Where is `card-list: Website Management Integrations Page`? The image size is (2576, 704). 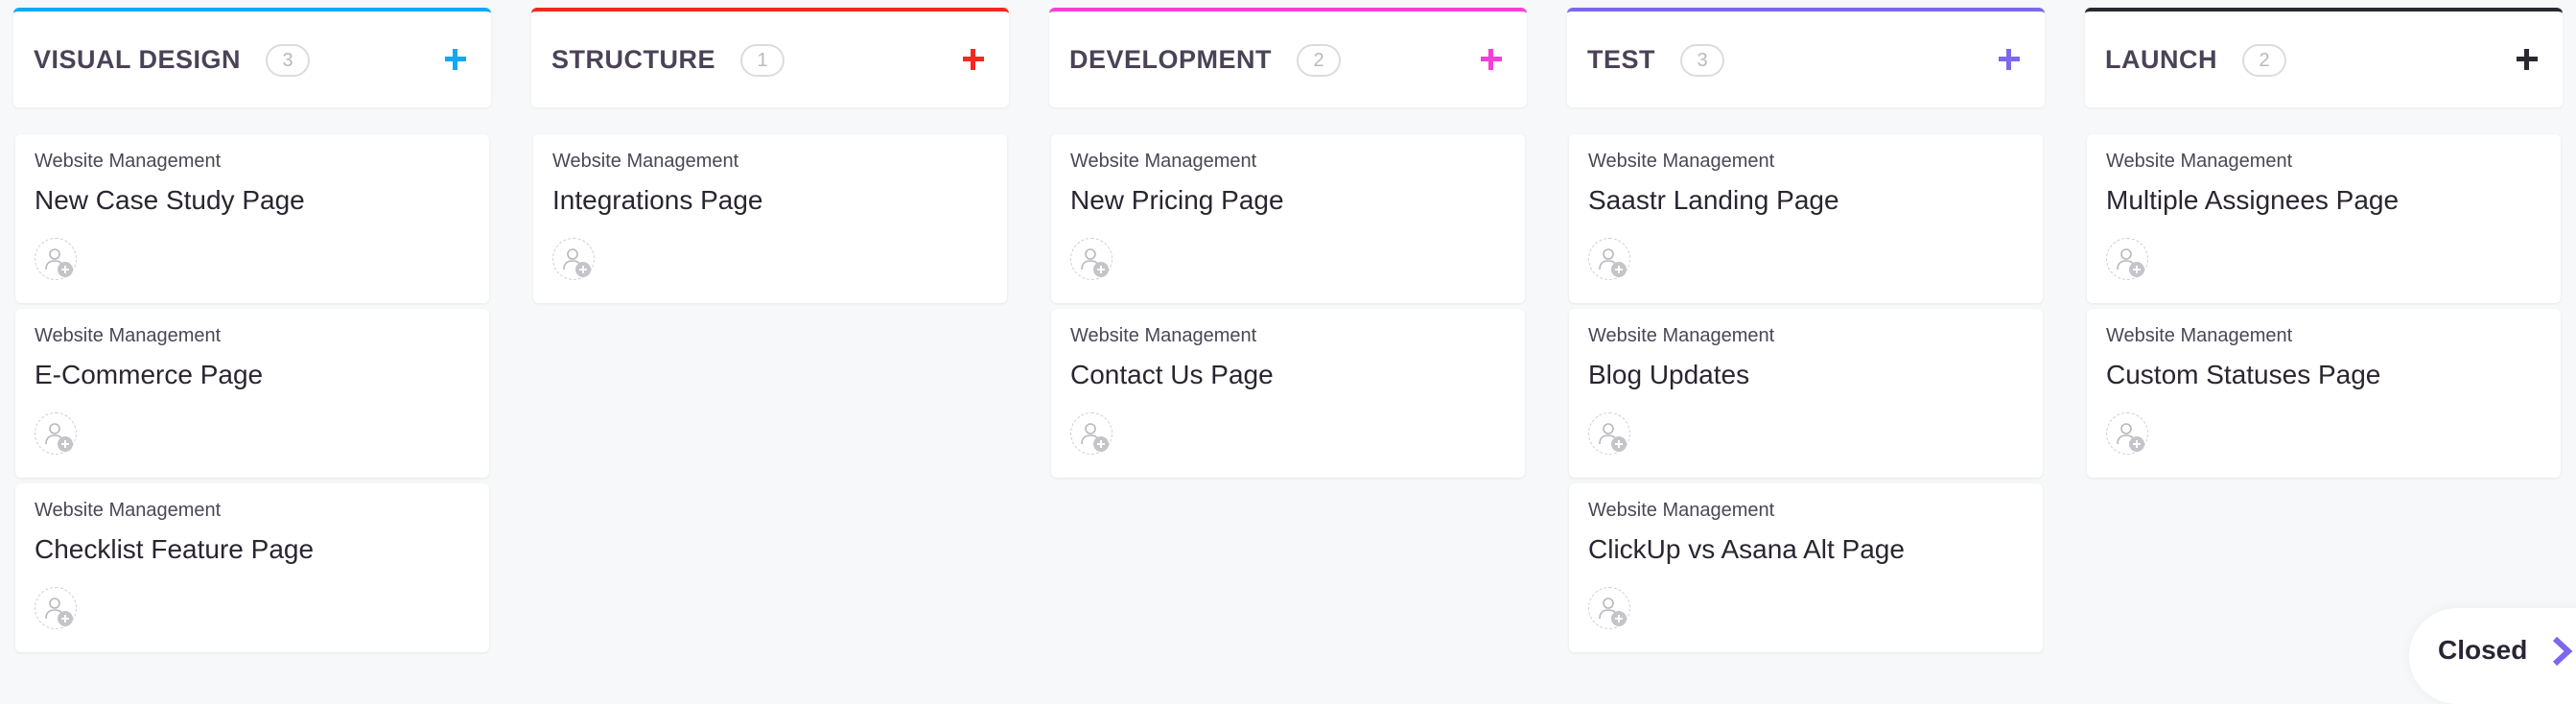
card-list: Website Management Integrations Page is located at coordinates (770, 218).